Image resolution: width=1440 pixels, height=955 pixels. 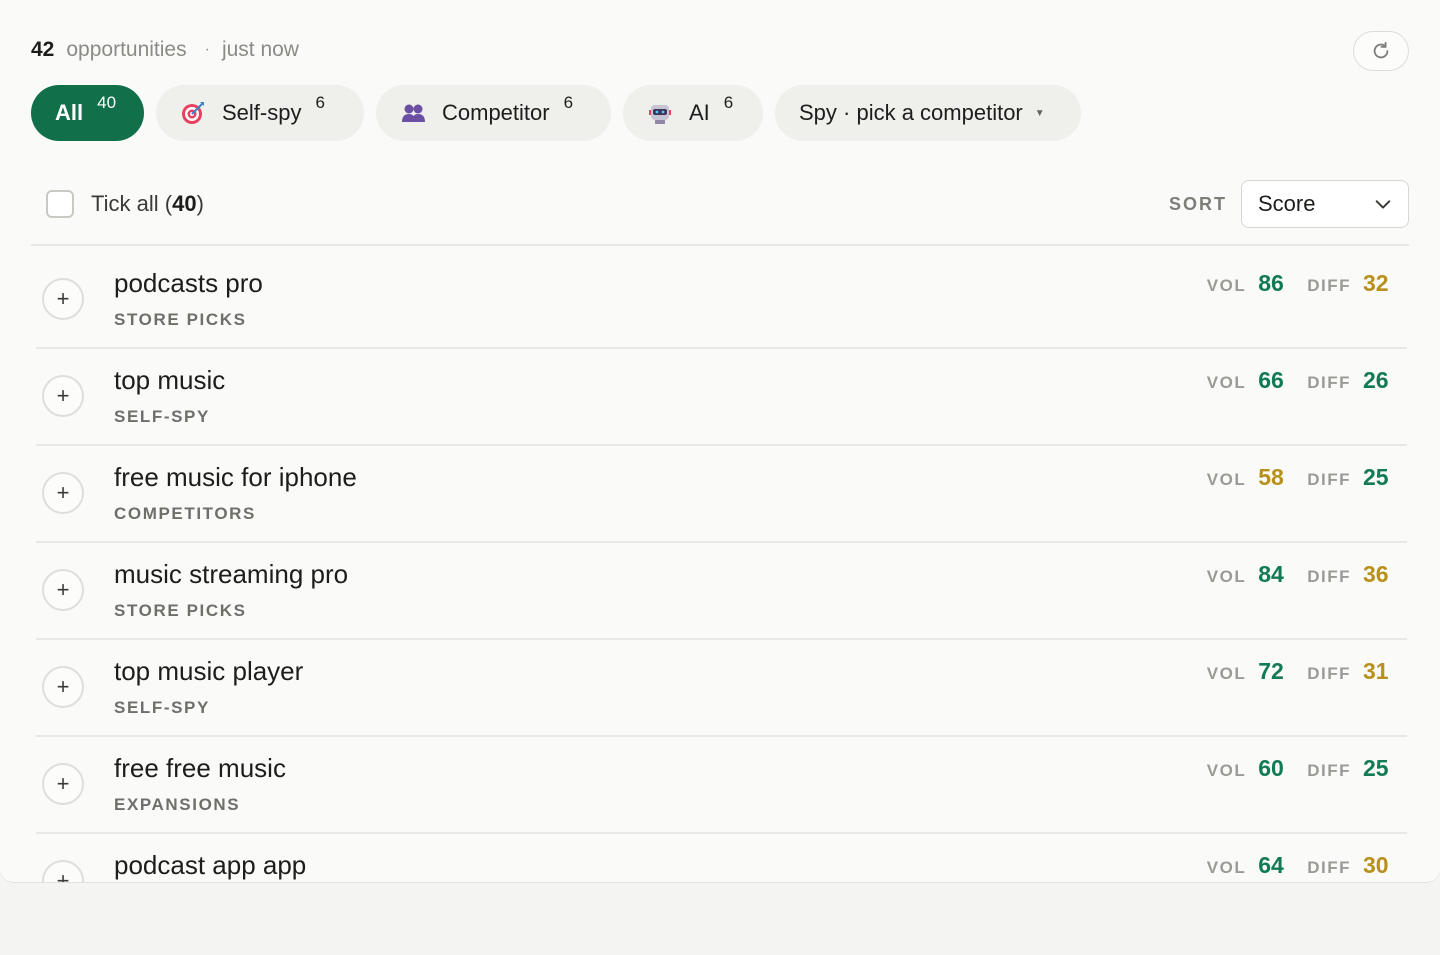 I want to click on filter-chip-ai: AI 6, so click(x=693, y=113).